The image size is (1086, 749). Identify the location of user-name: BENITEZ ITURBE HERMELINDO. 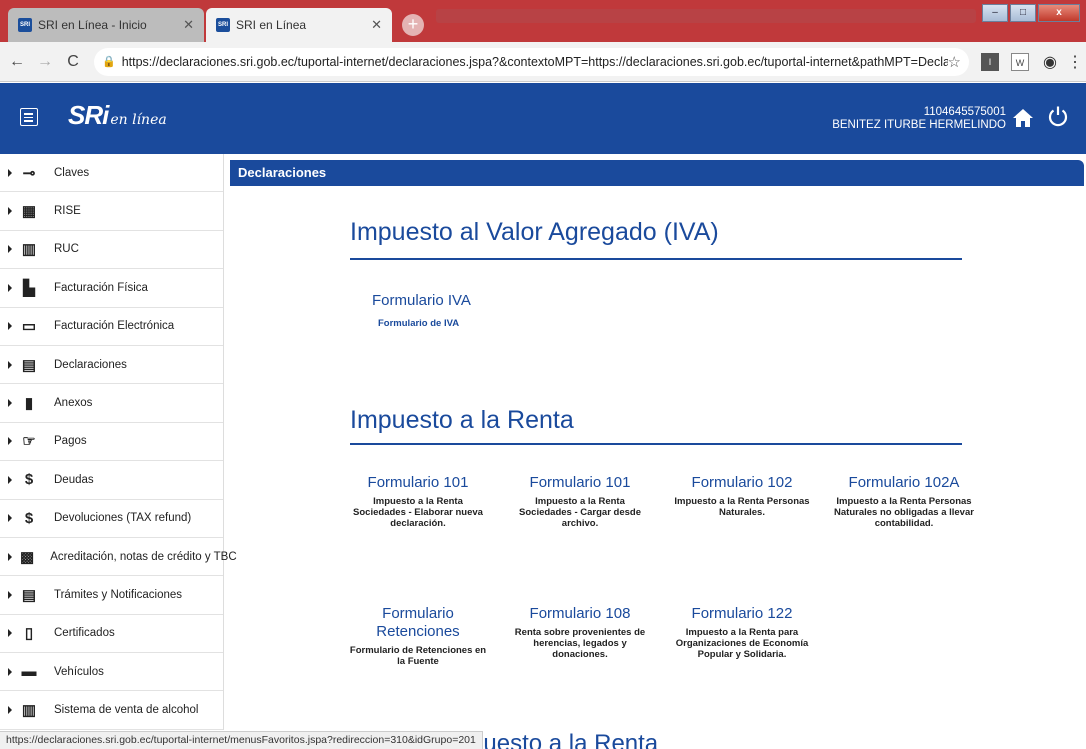
(919, 125).